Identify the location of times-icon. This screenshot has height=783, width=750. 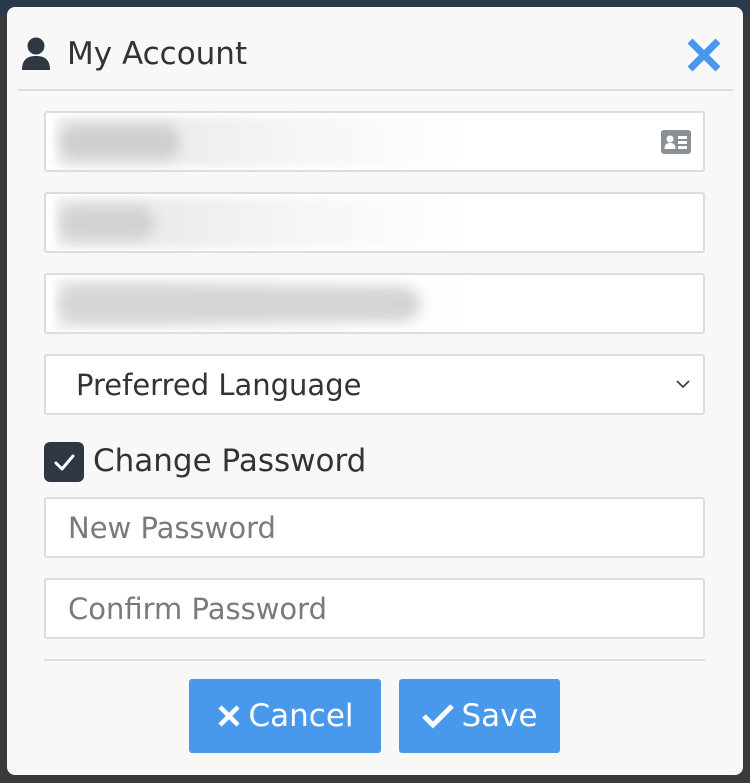
(229, 716).